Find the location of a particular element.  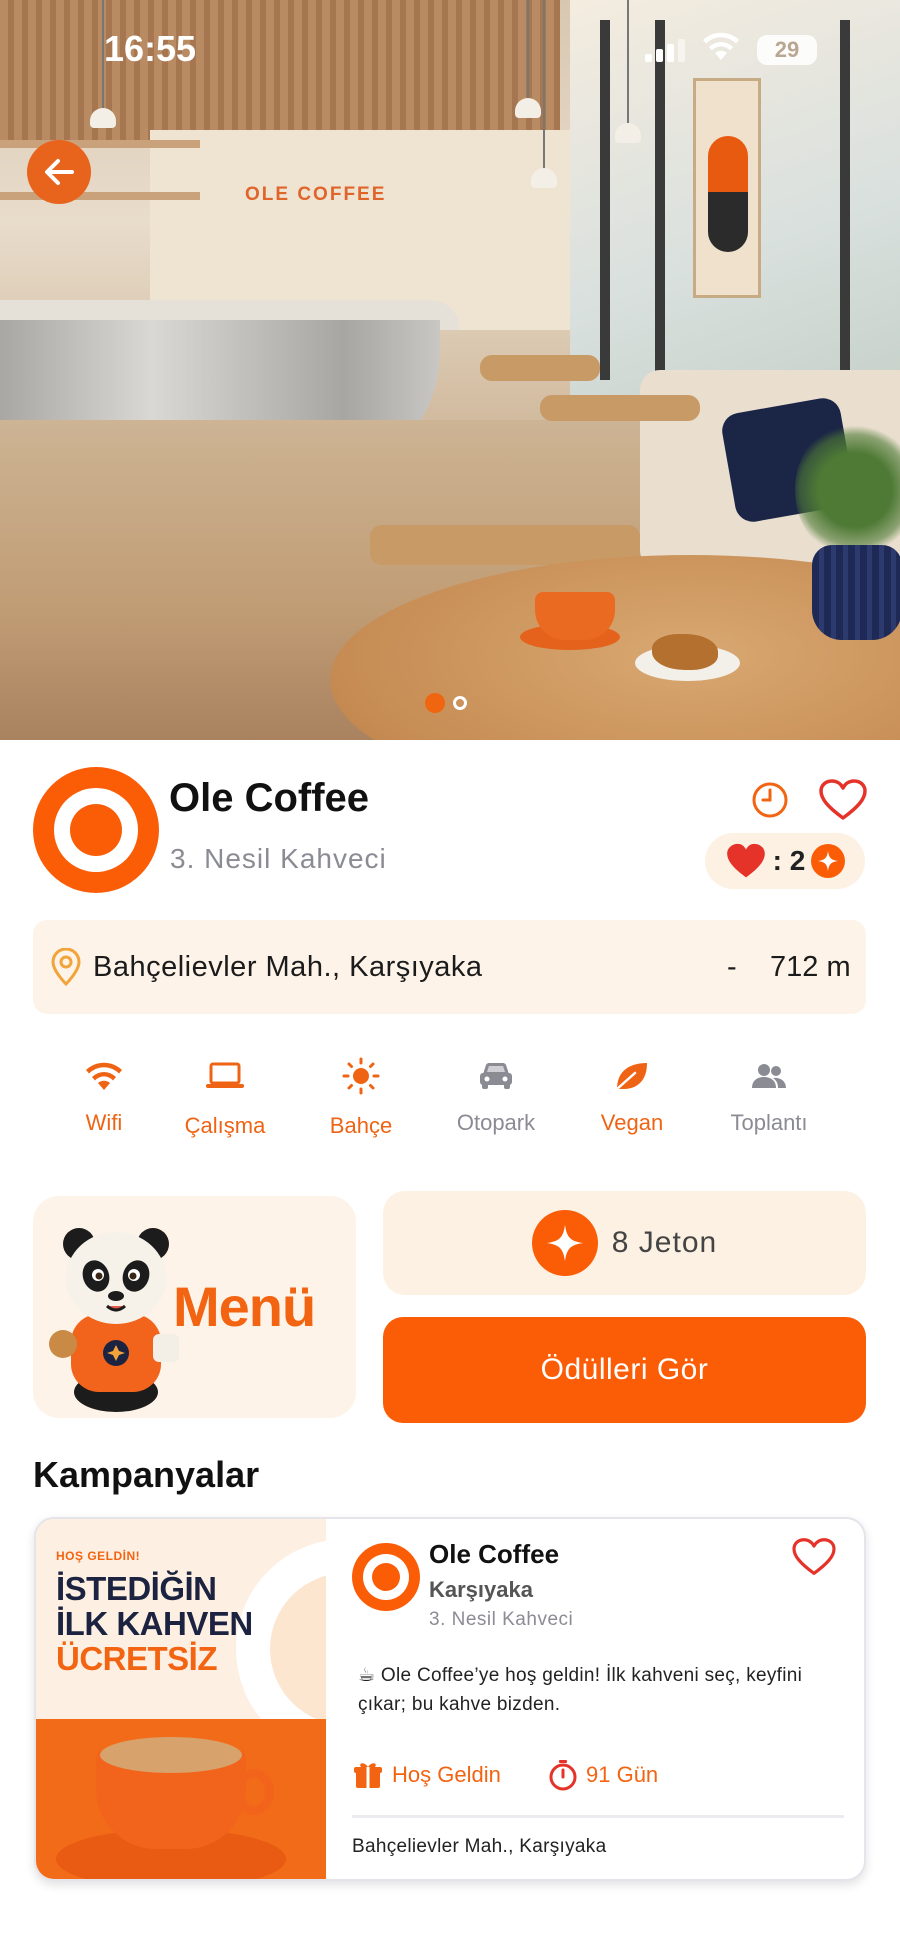

menu-card: Menü is located at coordinates (194, 1307).